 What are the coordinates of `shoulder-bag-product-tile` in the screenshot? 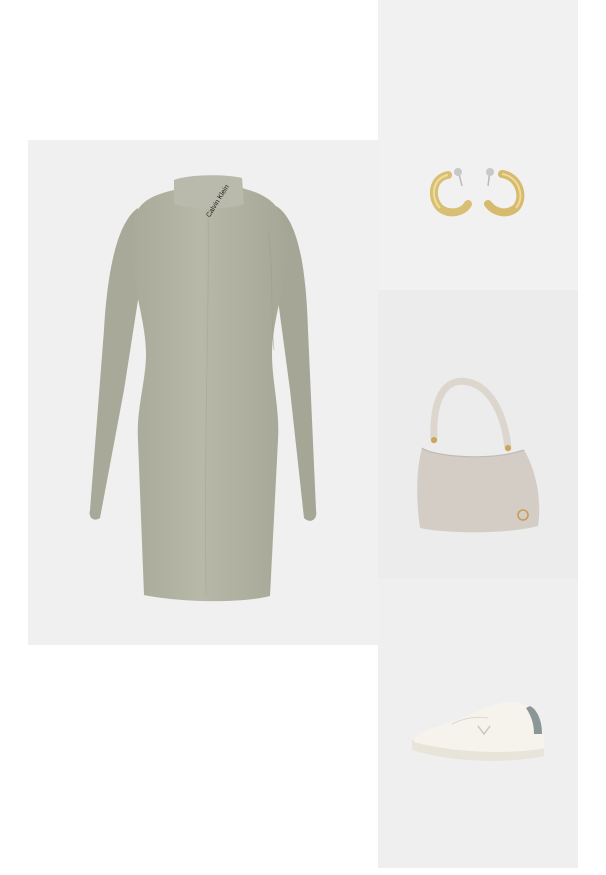 It's located at (478, 434).